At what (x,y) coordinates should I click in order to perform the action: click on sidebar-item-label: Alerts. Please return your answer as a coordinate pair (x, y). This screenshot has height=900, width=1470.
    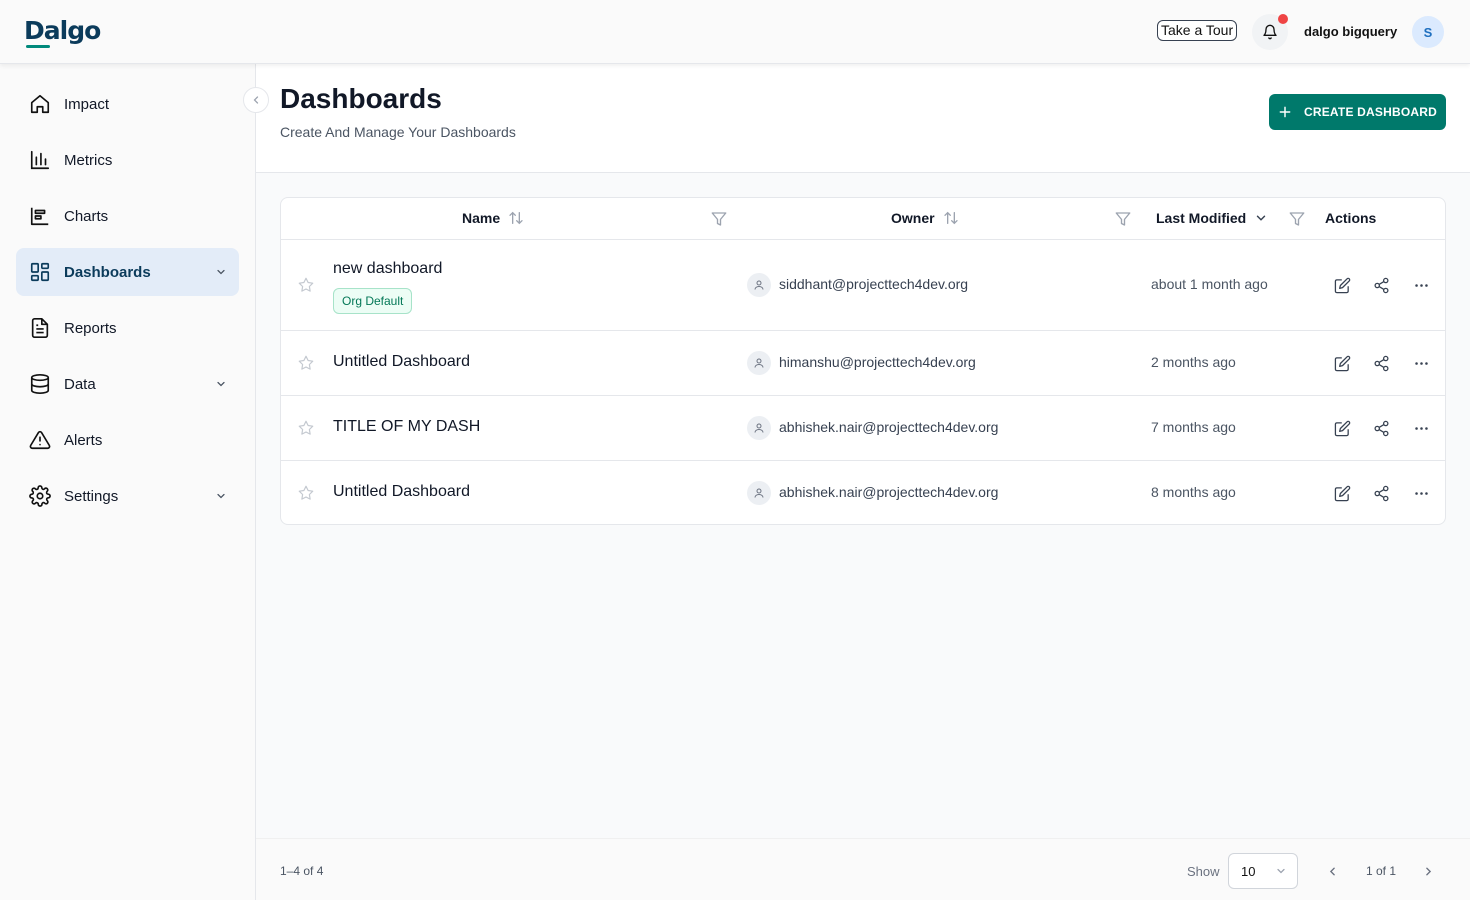
    Looking at the image, I should click on (83, 440).